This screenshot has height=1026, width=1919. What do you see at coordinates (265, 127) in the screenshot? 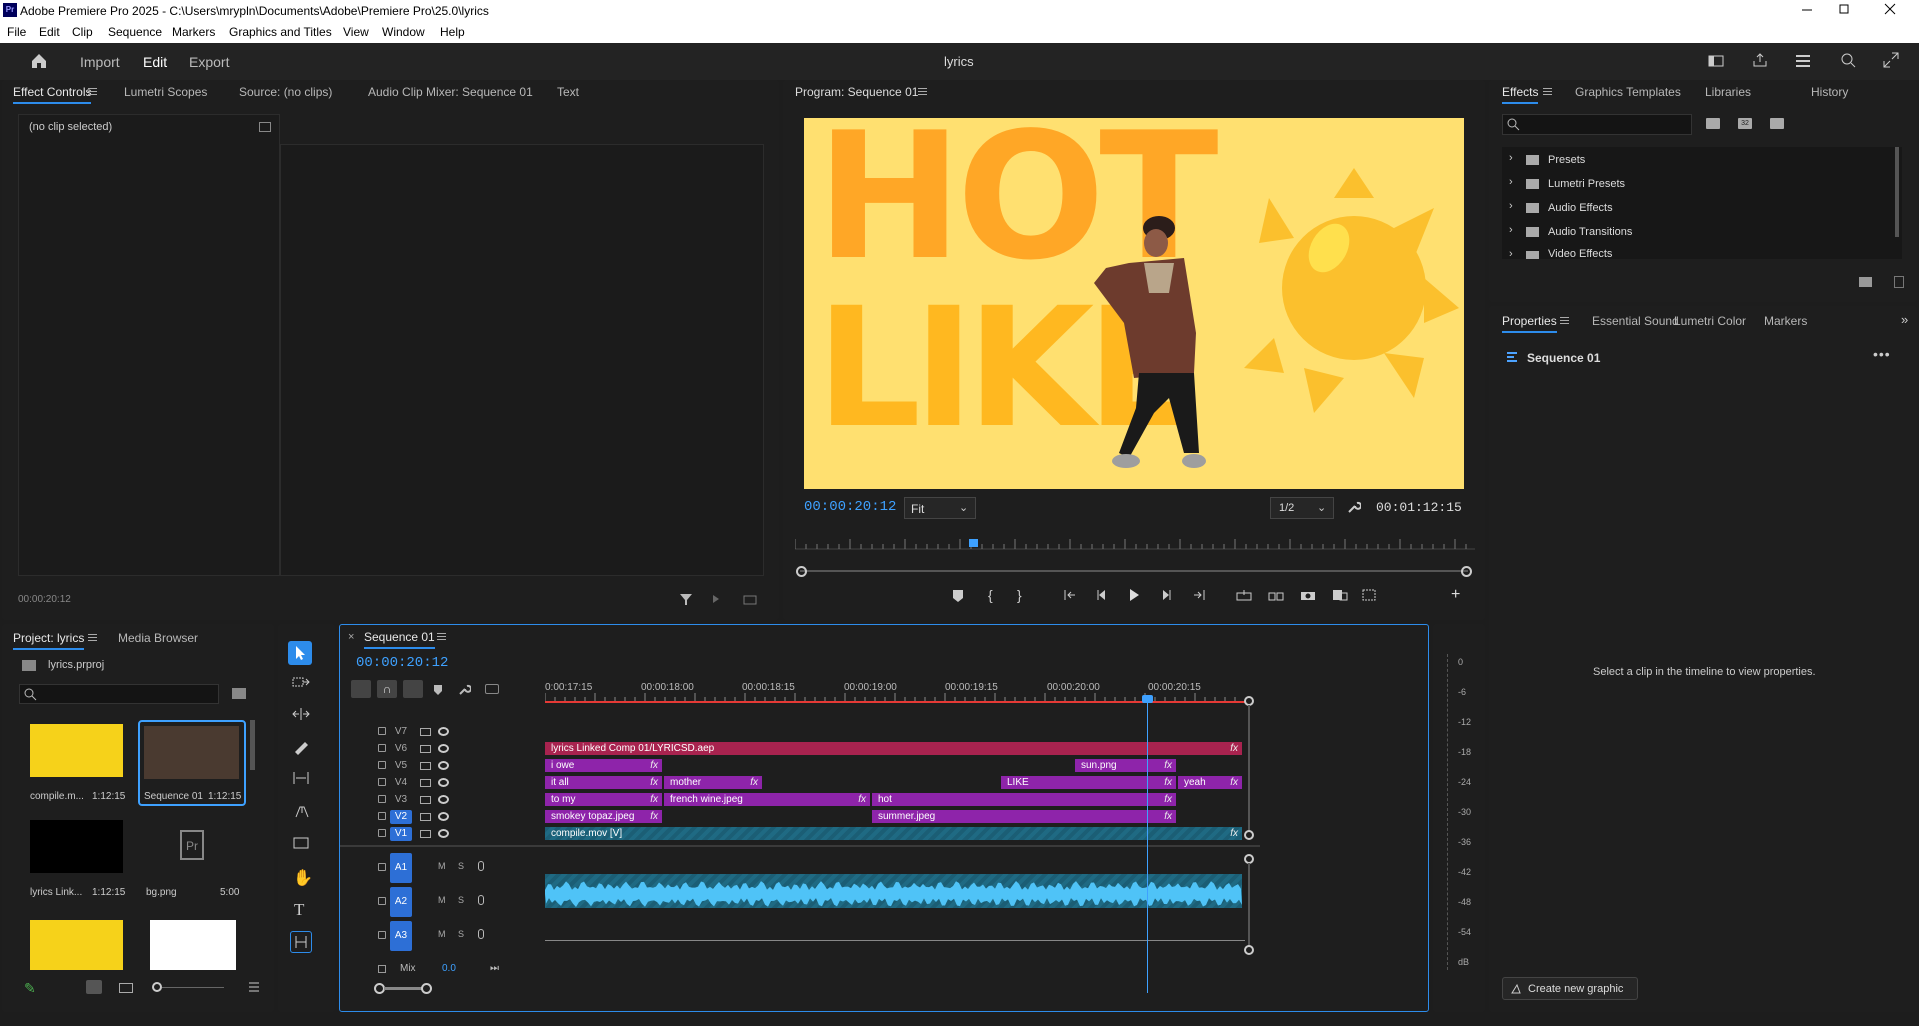
I see `panel-toggle-icon` at bounding box center [265, 127].